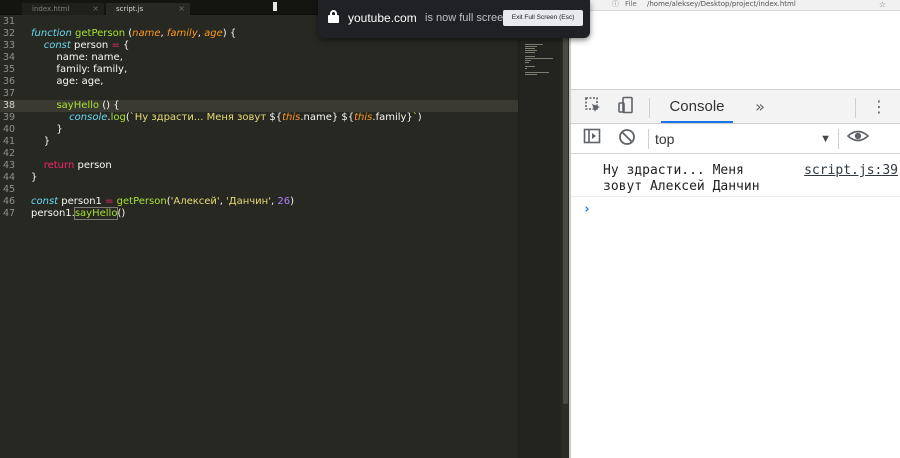 The width and height of the screenshot is (900, 458). What do you see at coordinates (9, 141) in the screenshot?
I see `line-number: 41` at bounding box center [9, 141].